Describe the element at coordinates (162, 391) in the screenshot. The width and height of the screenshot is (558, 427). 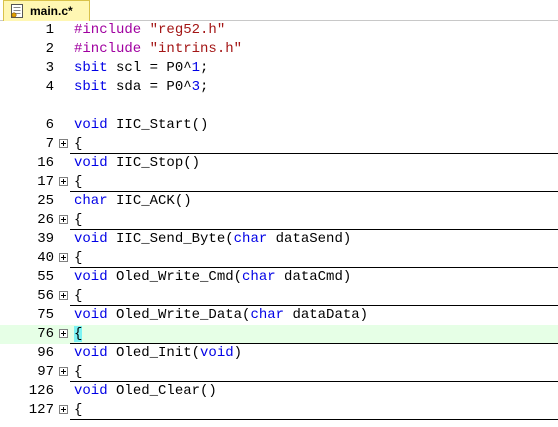
I see `code-token: Oled_Clear()` at that location.